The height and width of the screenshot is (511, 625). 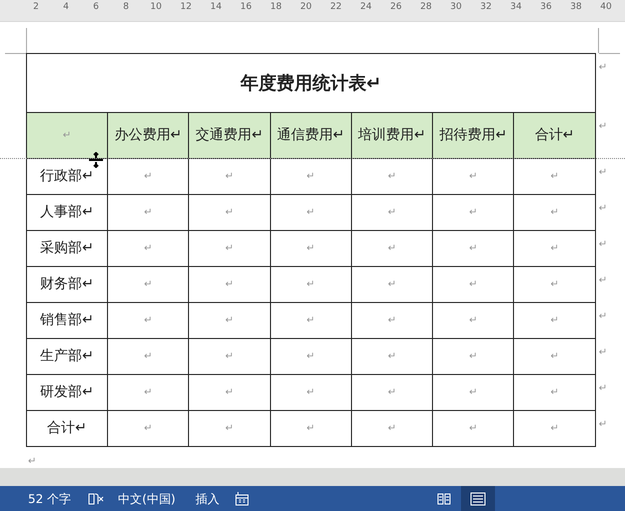 I want to click on insert-mode: 插入, so click(x=207, y=499).